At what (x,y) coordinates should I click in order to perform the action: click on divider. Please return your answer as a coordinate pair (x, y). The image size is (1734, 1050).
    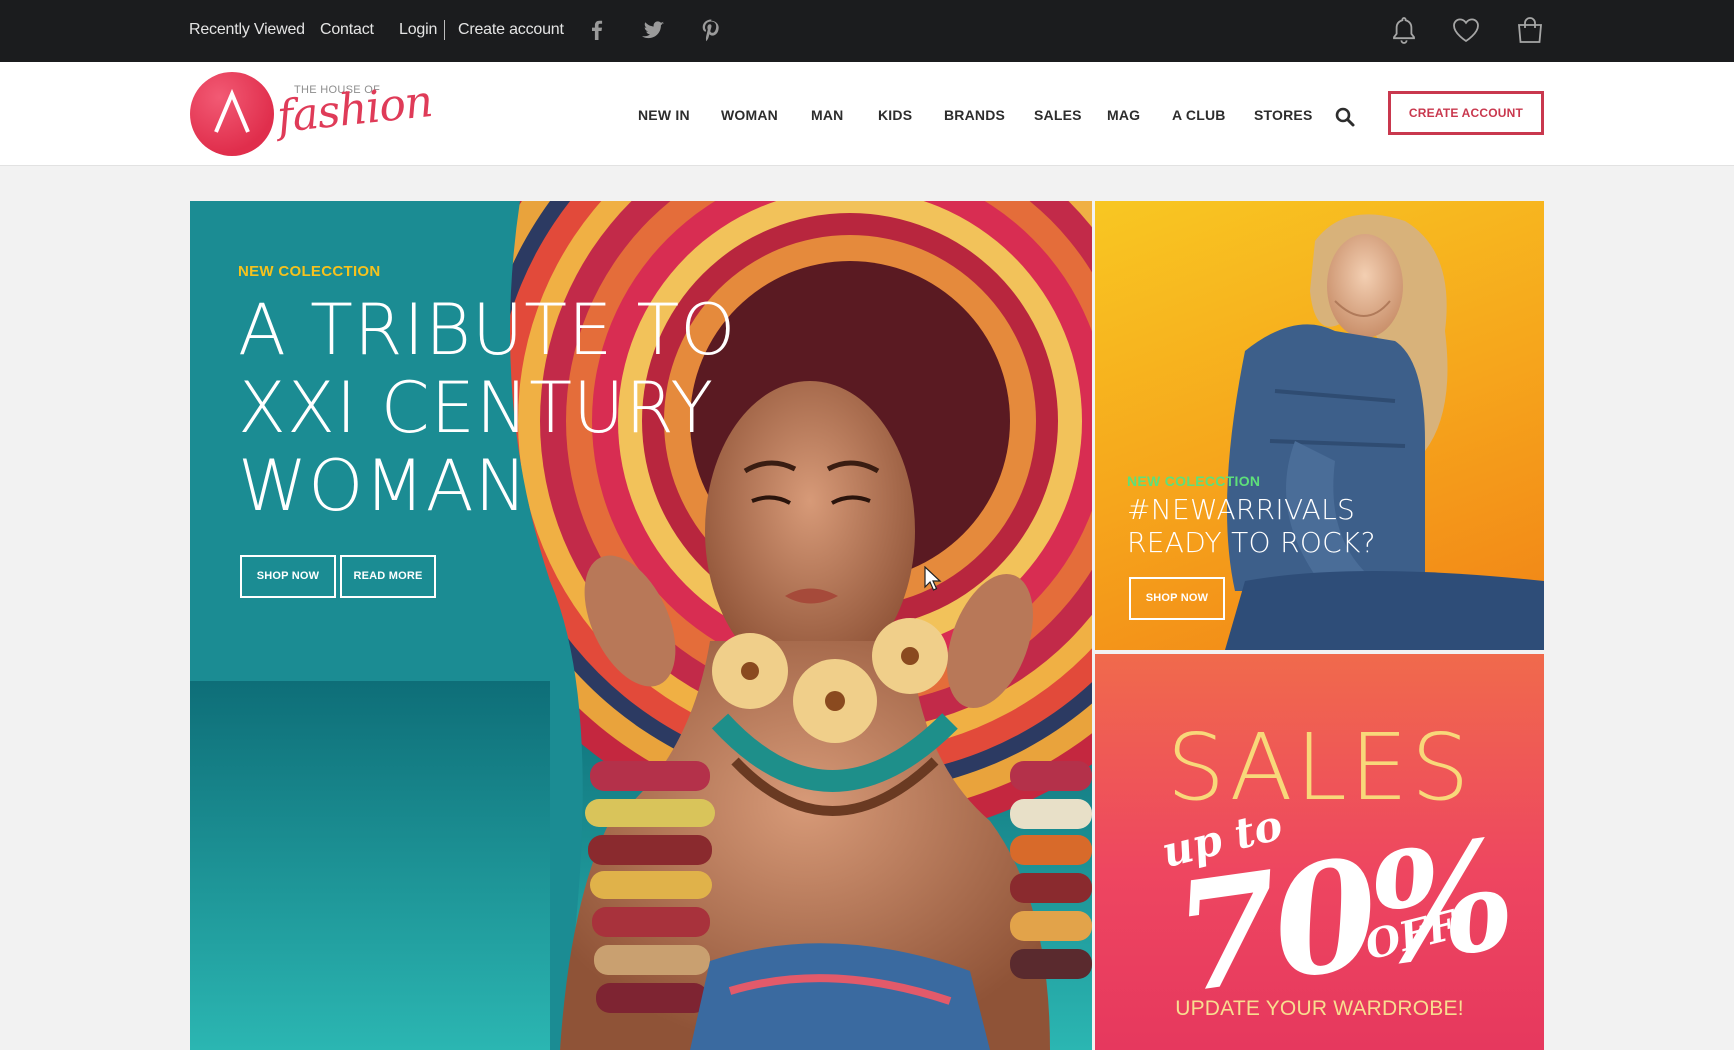
    Looking at the image, I should click on (444, 30).